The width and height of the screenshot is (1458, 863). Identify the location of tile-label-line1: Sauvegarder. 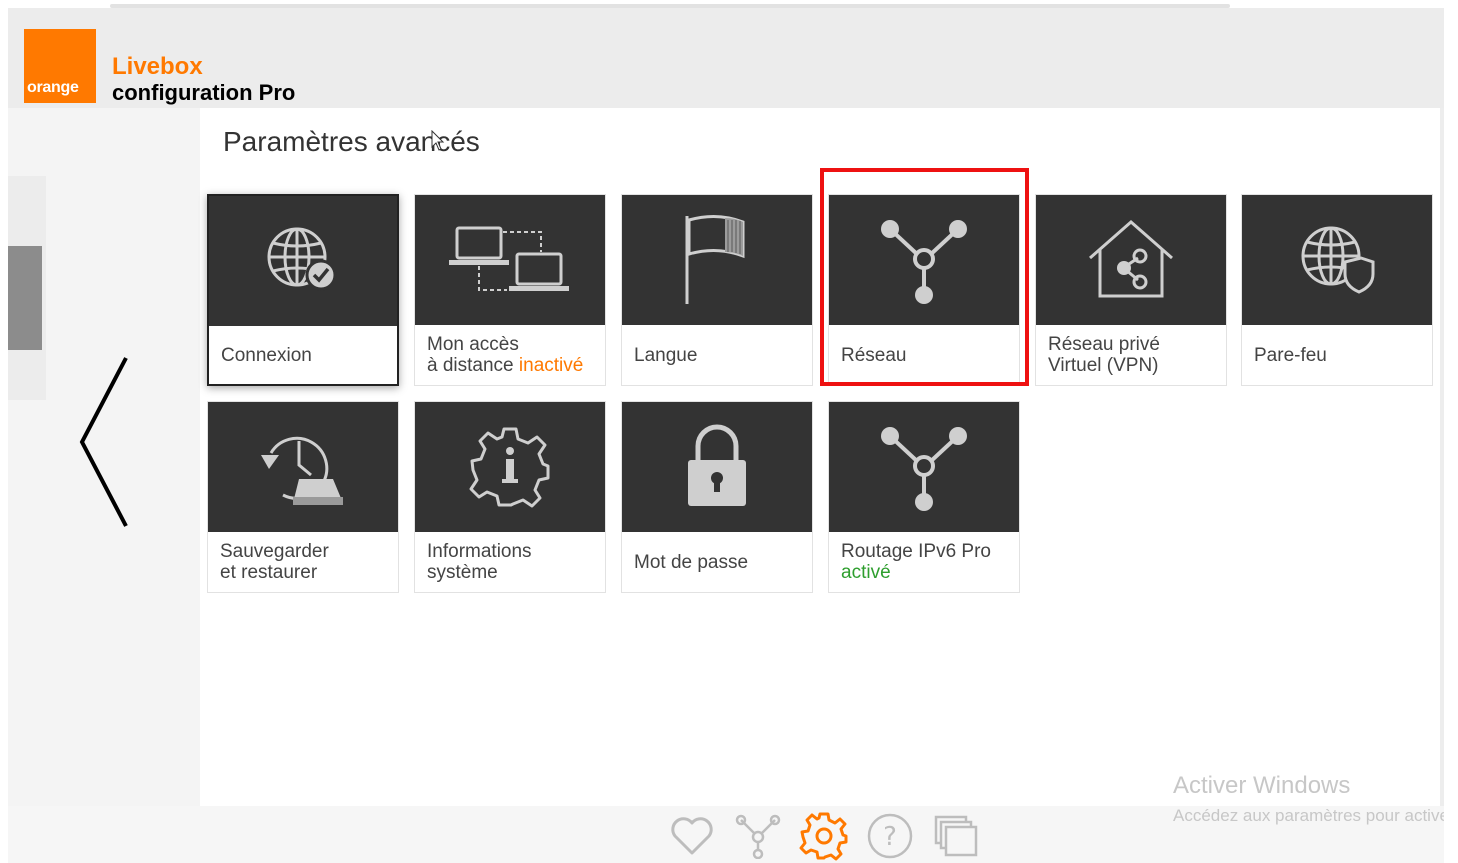
(274, 551).